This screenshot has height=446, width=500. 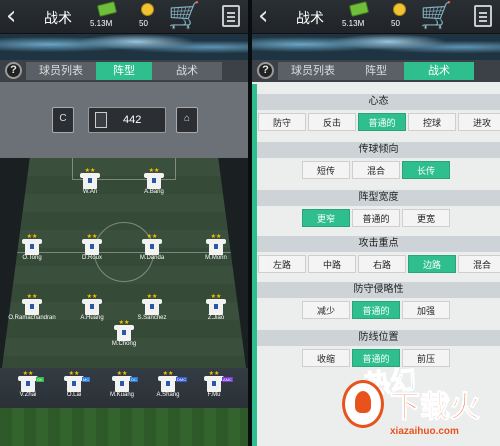 I want to click on players-player: ★★ M.Danda, so click(x=152, y=250).